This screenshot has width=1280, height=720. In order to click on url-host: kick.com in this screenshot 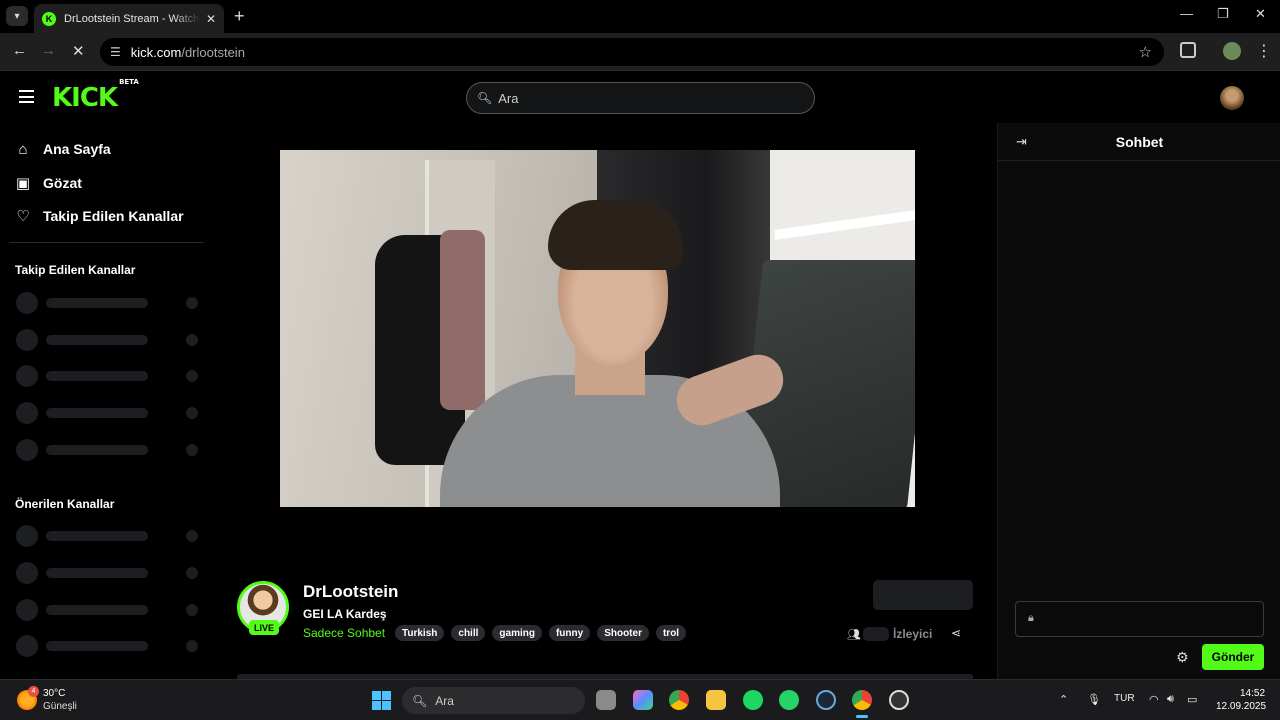, I will do `click(156, 52)`.